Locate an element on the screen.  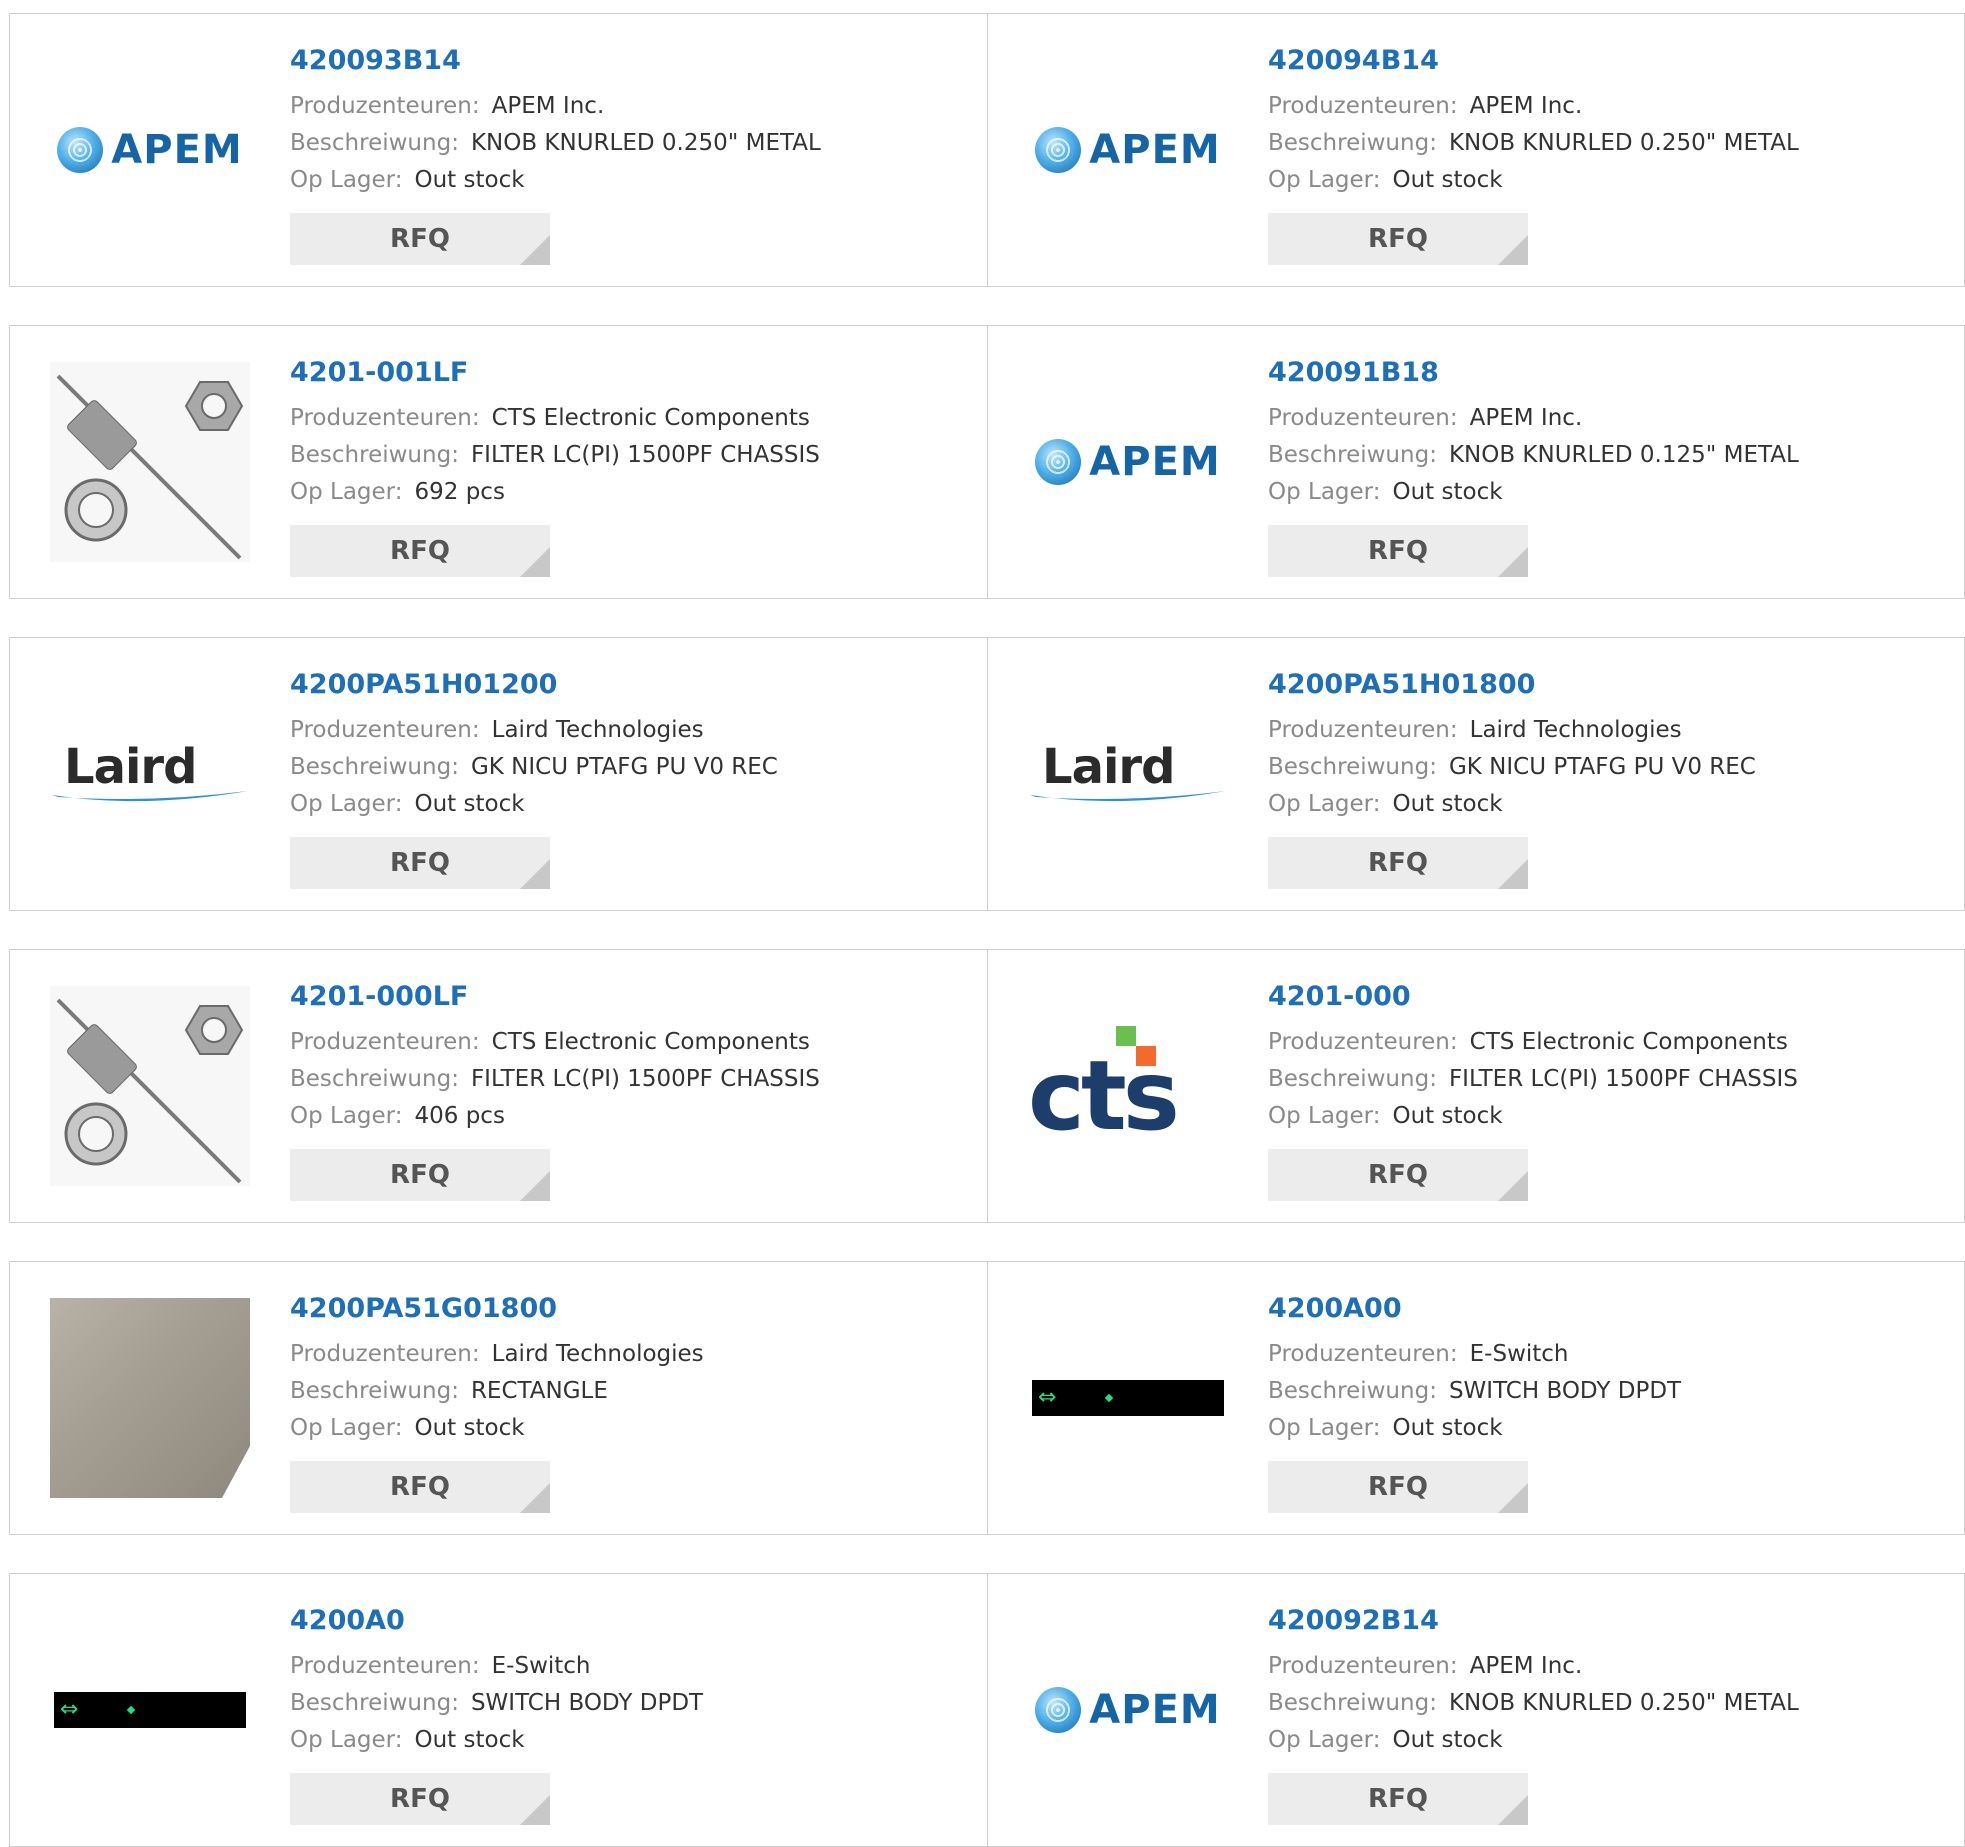
description-value: GK NICU PTAFG PU V0 REC is located at coordinates (624, 767).